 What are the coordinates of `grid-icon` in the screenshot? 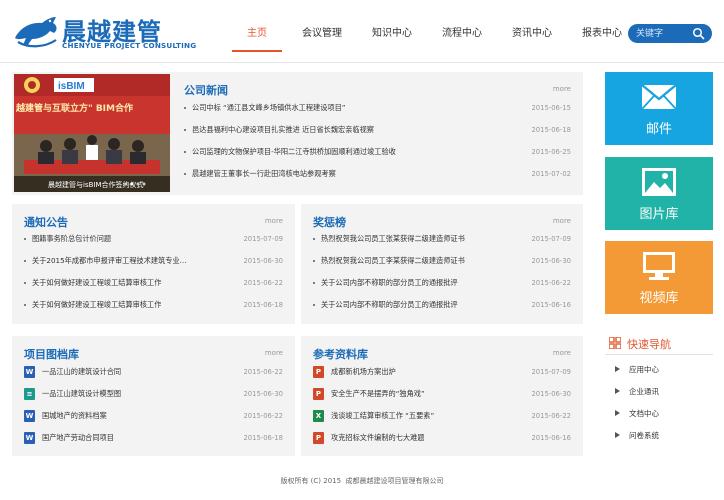 It's located at (615, 343).